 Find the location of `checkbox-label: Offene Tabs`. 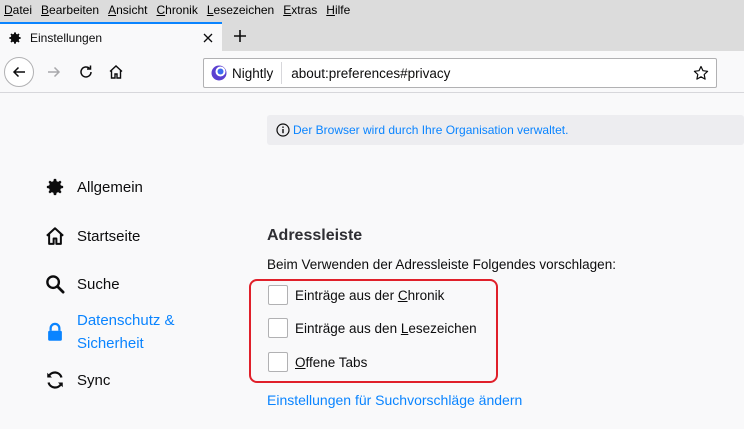

checkbox-label: Offene Tabs is located at coordinates (331, 362).